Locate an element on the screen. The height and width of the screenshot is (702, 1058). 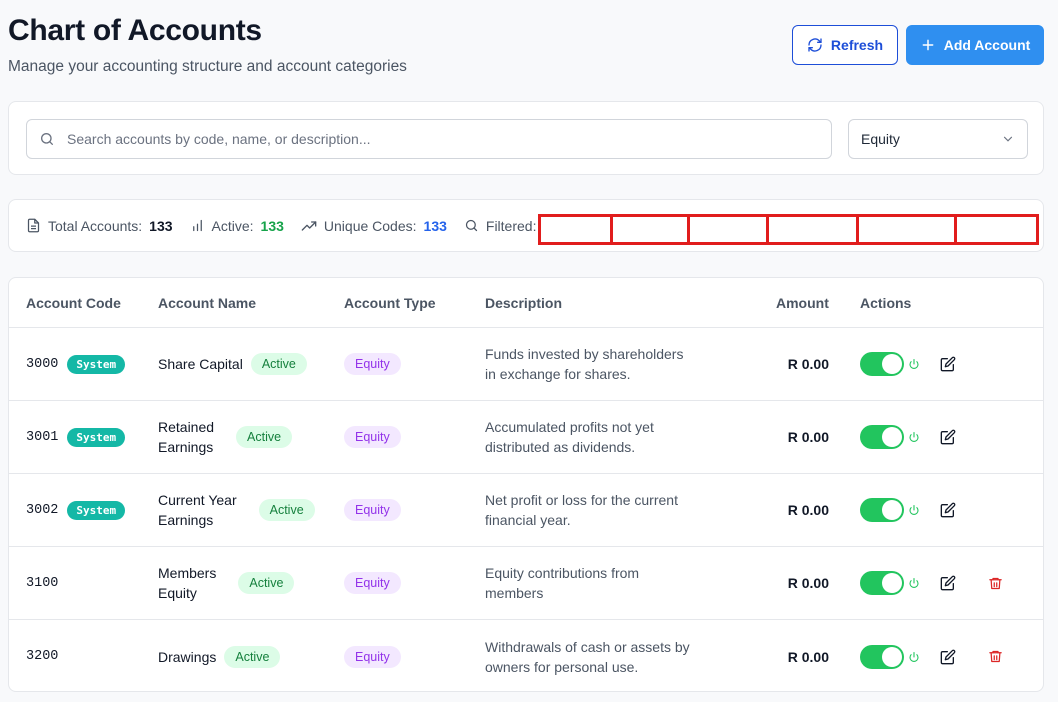
account-code-cell: 3000 System is located at coordinates (76, 364).